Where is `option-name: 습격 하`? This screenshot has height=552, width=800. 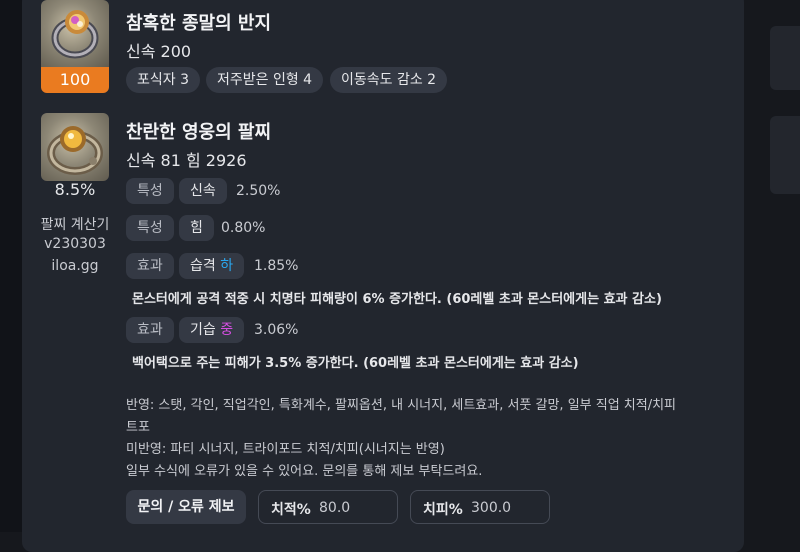
option-name: 습격 하 is located at coordinates (212, 266).